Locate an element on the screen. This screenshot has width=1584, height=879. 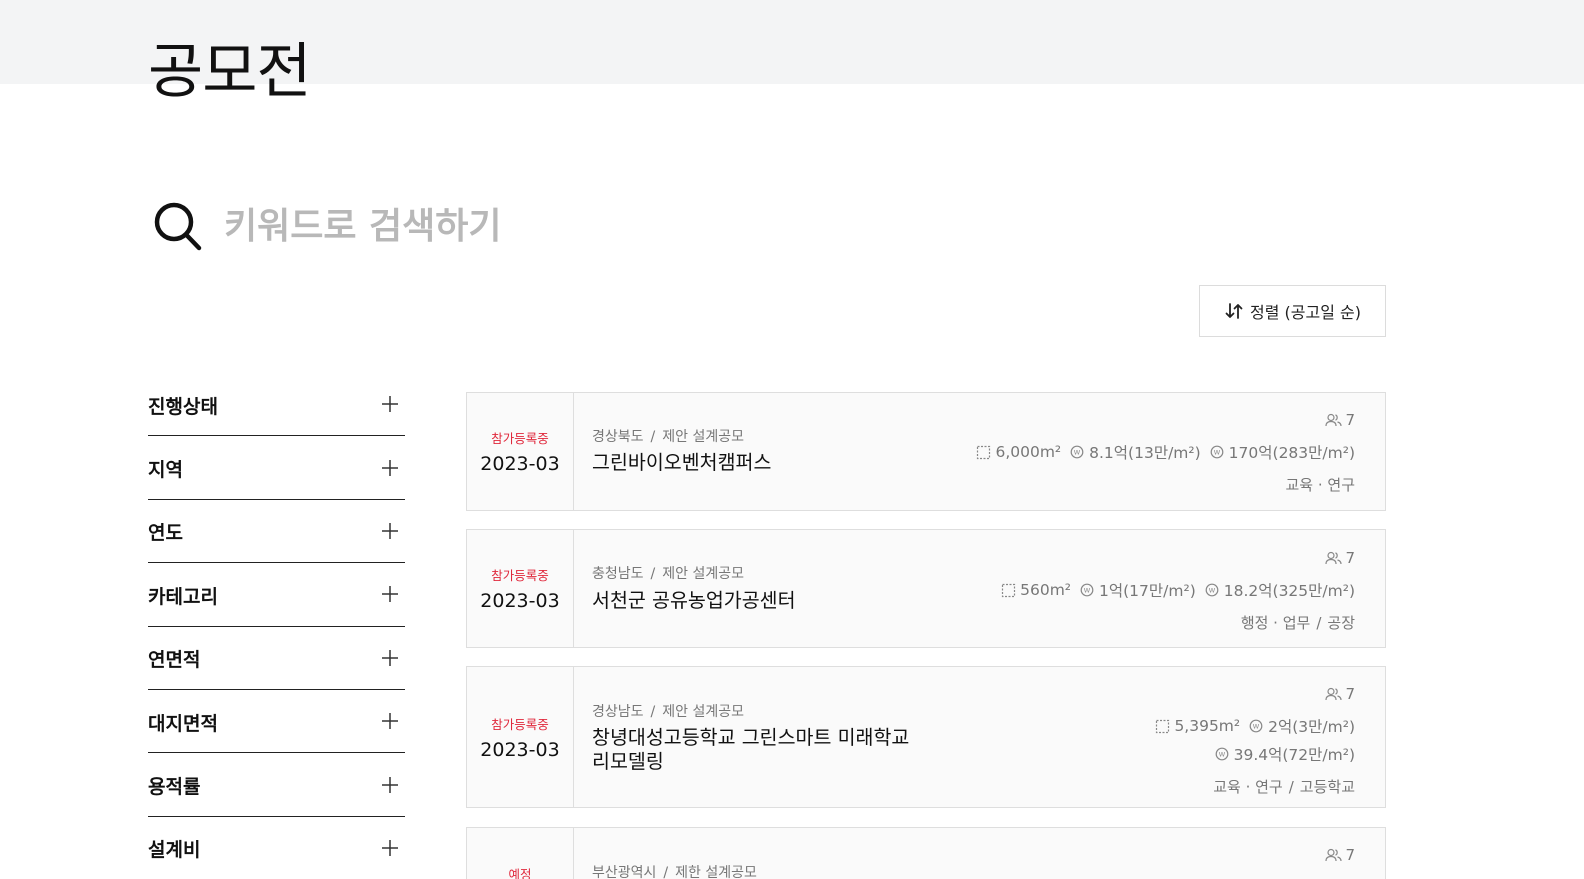
filter-label: 진행상태 is located at coordinates (183, 406).